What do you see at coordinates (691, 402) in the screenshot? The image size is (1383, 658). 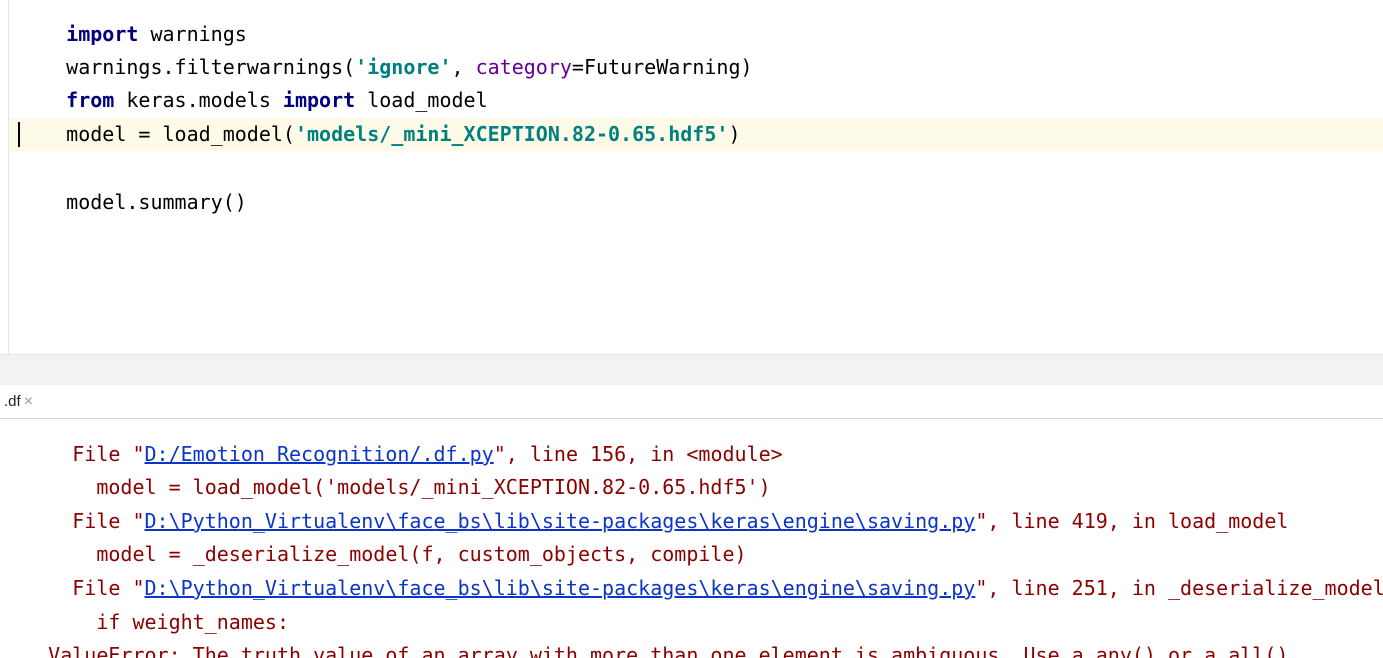 I see `run-tab-bar: .df ×` at bounding box center [691, 402].